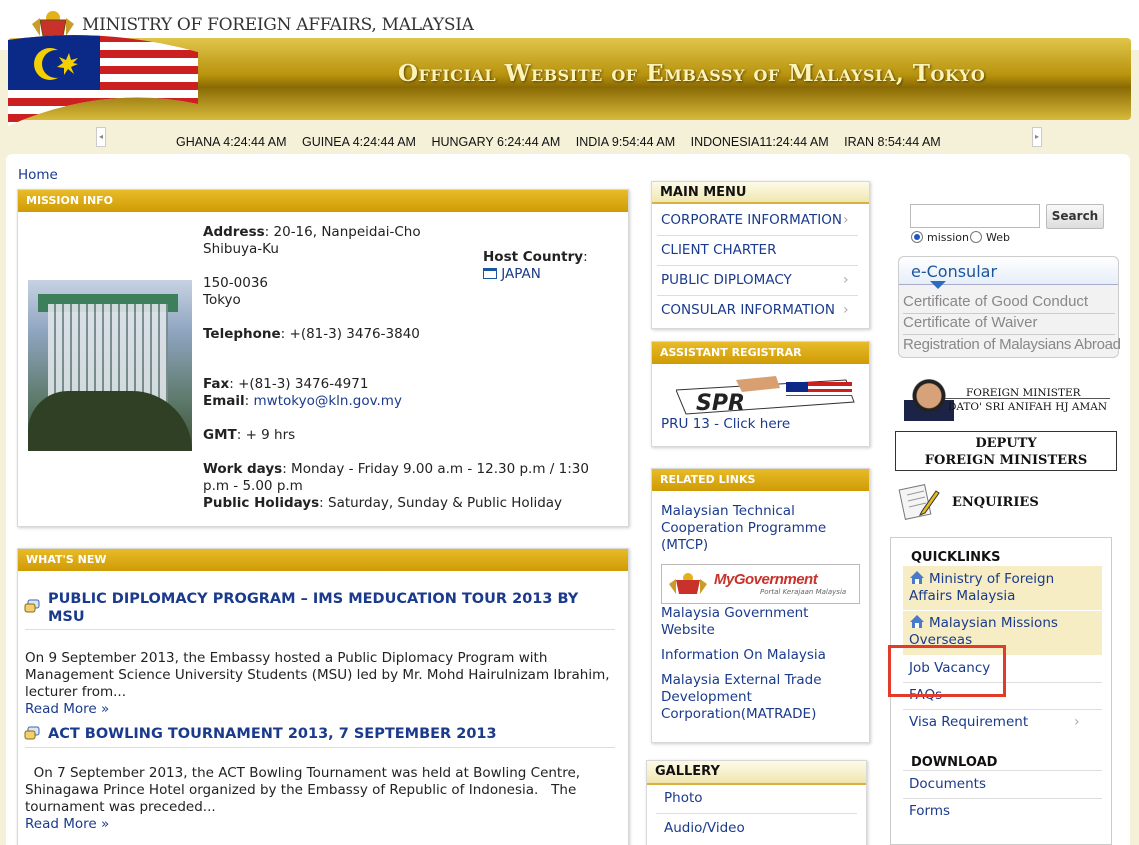 The width and height of the screenshot is (1139, 845). I want to click on email-link: mwtokyo@kln.gov.my, so click(328, 401).